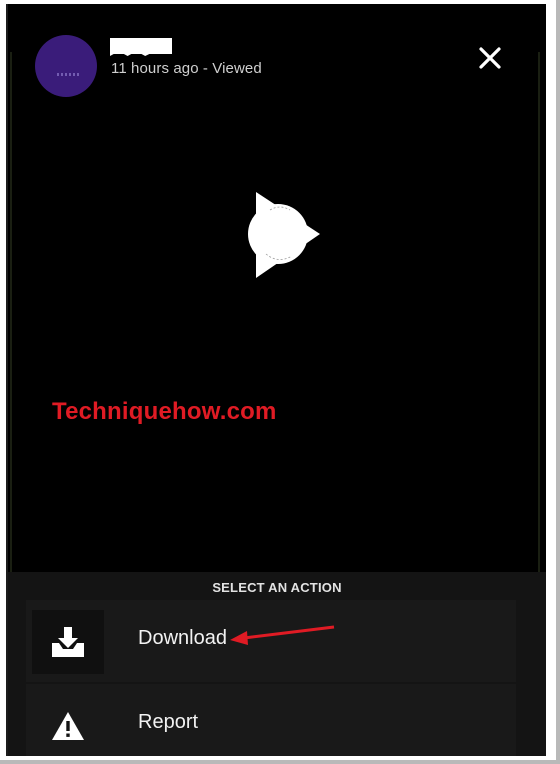 The height and width of the screenshot is (764, 560). What do you see at coordinates (277, 587) in the screenshot?
I see `action-sheet-title: SELECT AN ACTION` at bounding box center [277, 587].